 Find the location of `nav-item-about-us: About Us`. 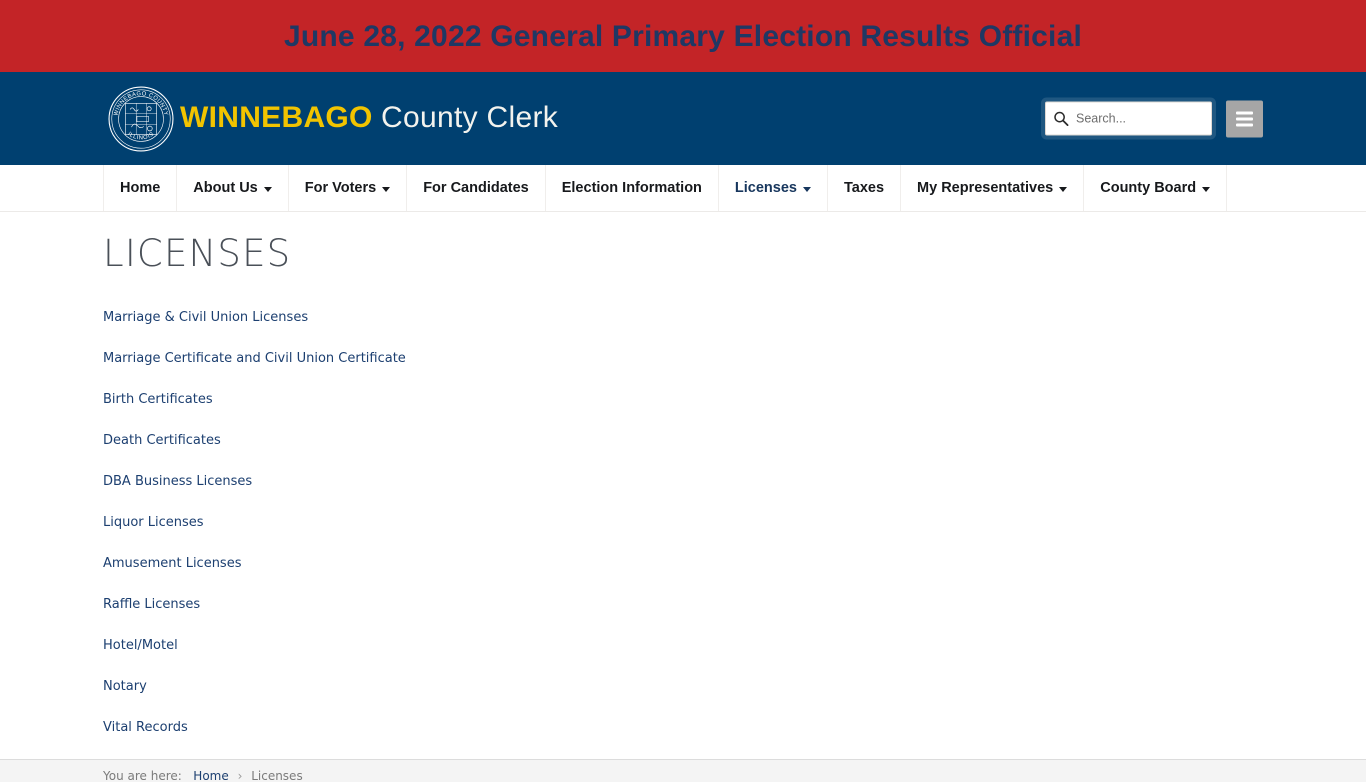

nav-item-about-us: About Us is located at coordinates (233, 188).